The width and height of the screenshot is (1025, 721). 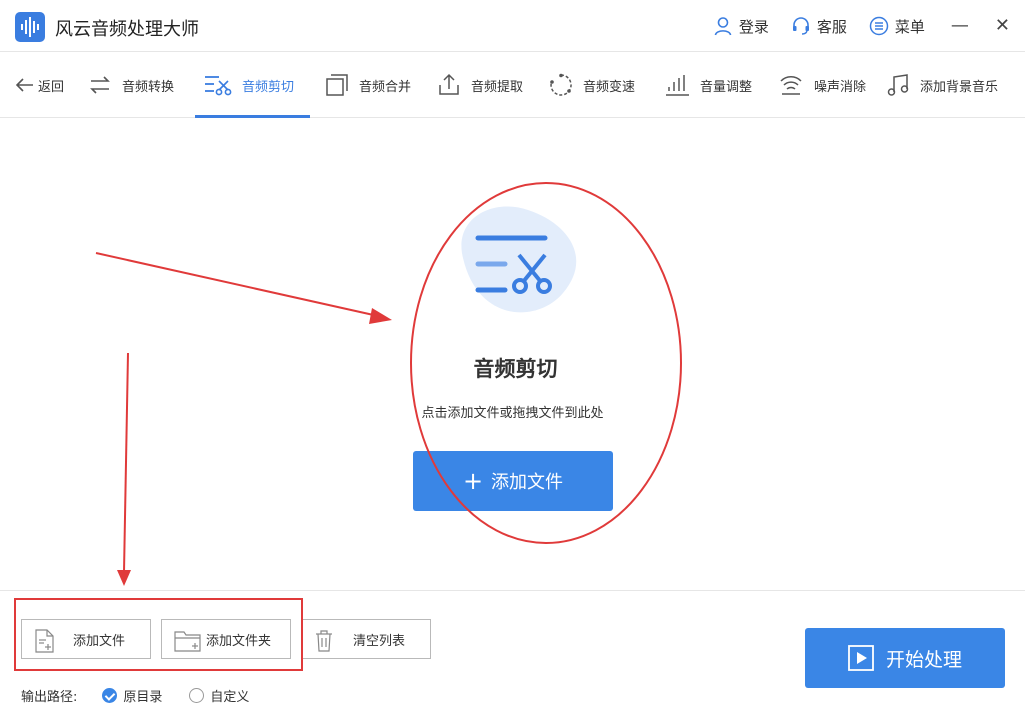 I want to click on noise-icon, so click(x=791, y=85).